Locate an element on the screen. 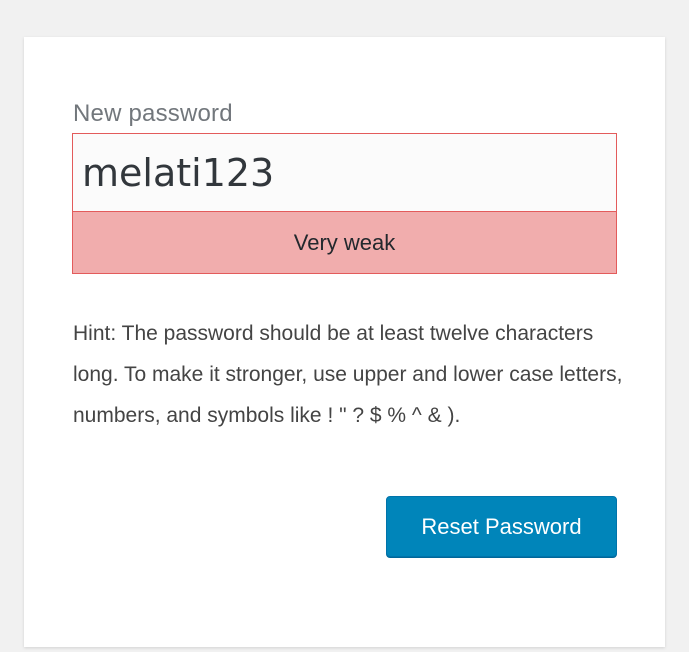 This screenshot has height=652, width=689. reset-password-button: Reset Password is located at coordinates (501, 526).